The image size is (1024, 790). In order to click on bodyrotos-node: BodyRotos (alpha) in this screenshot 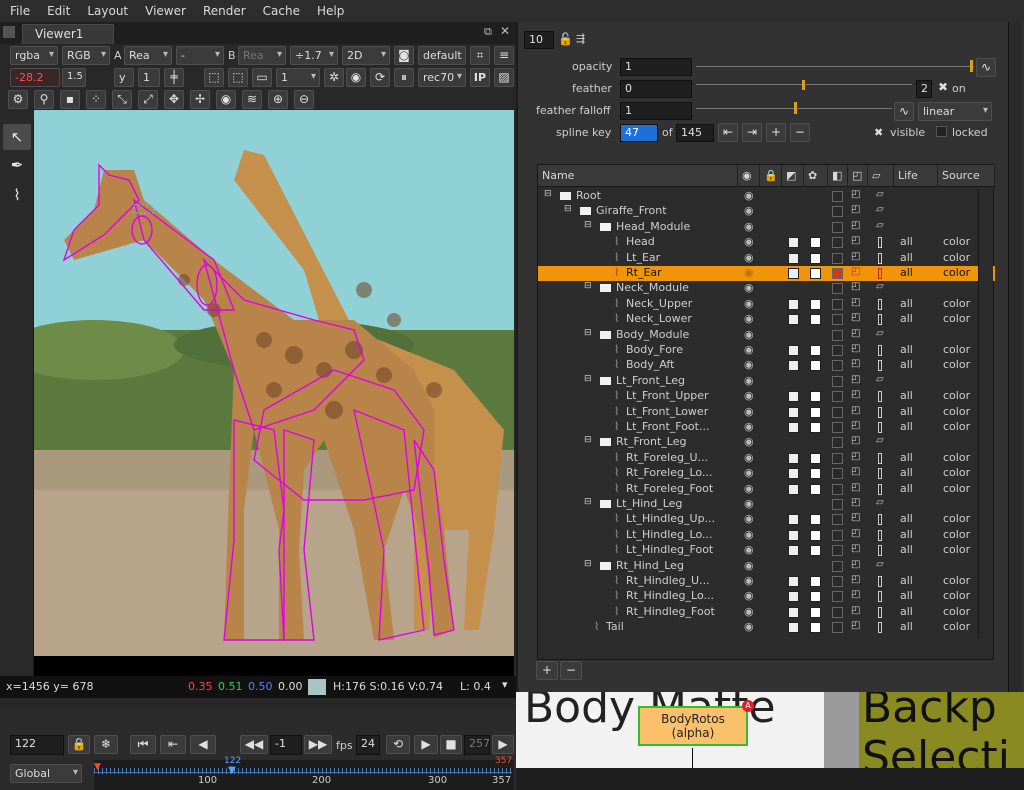, I will do `click(693, 726)`.